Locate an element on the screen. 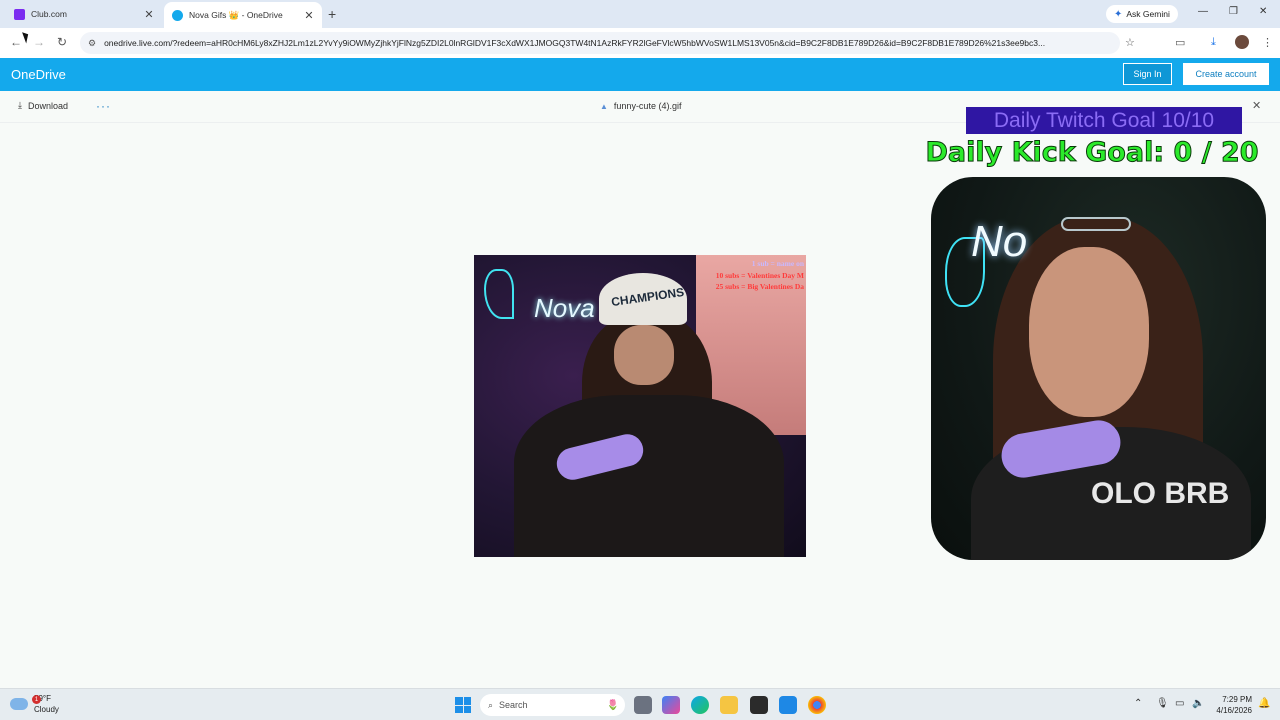  club-favicon-icon is located at coordinates (19, 14).